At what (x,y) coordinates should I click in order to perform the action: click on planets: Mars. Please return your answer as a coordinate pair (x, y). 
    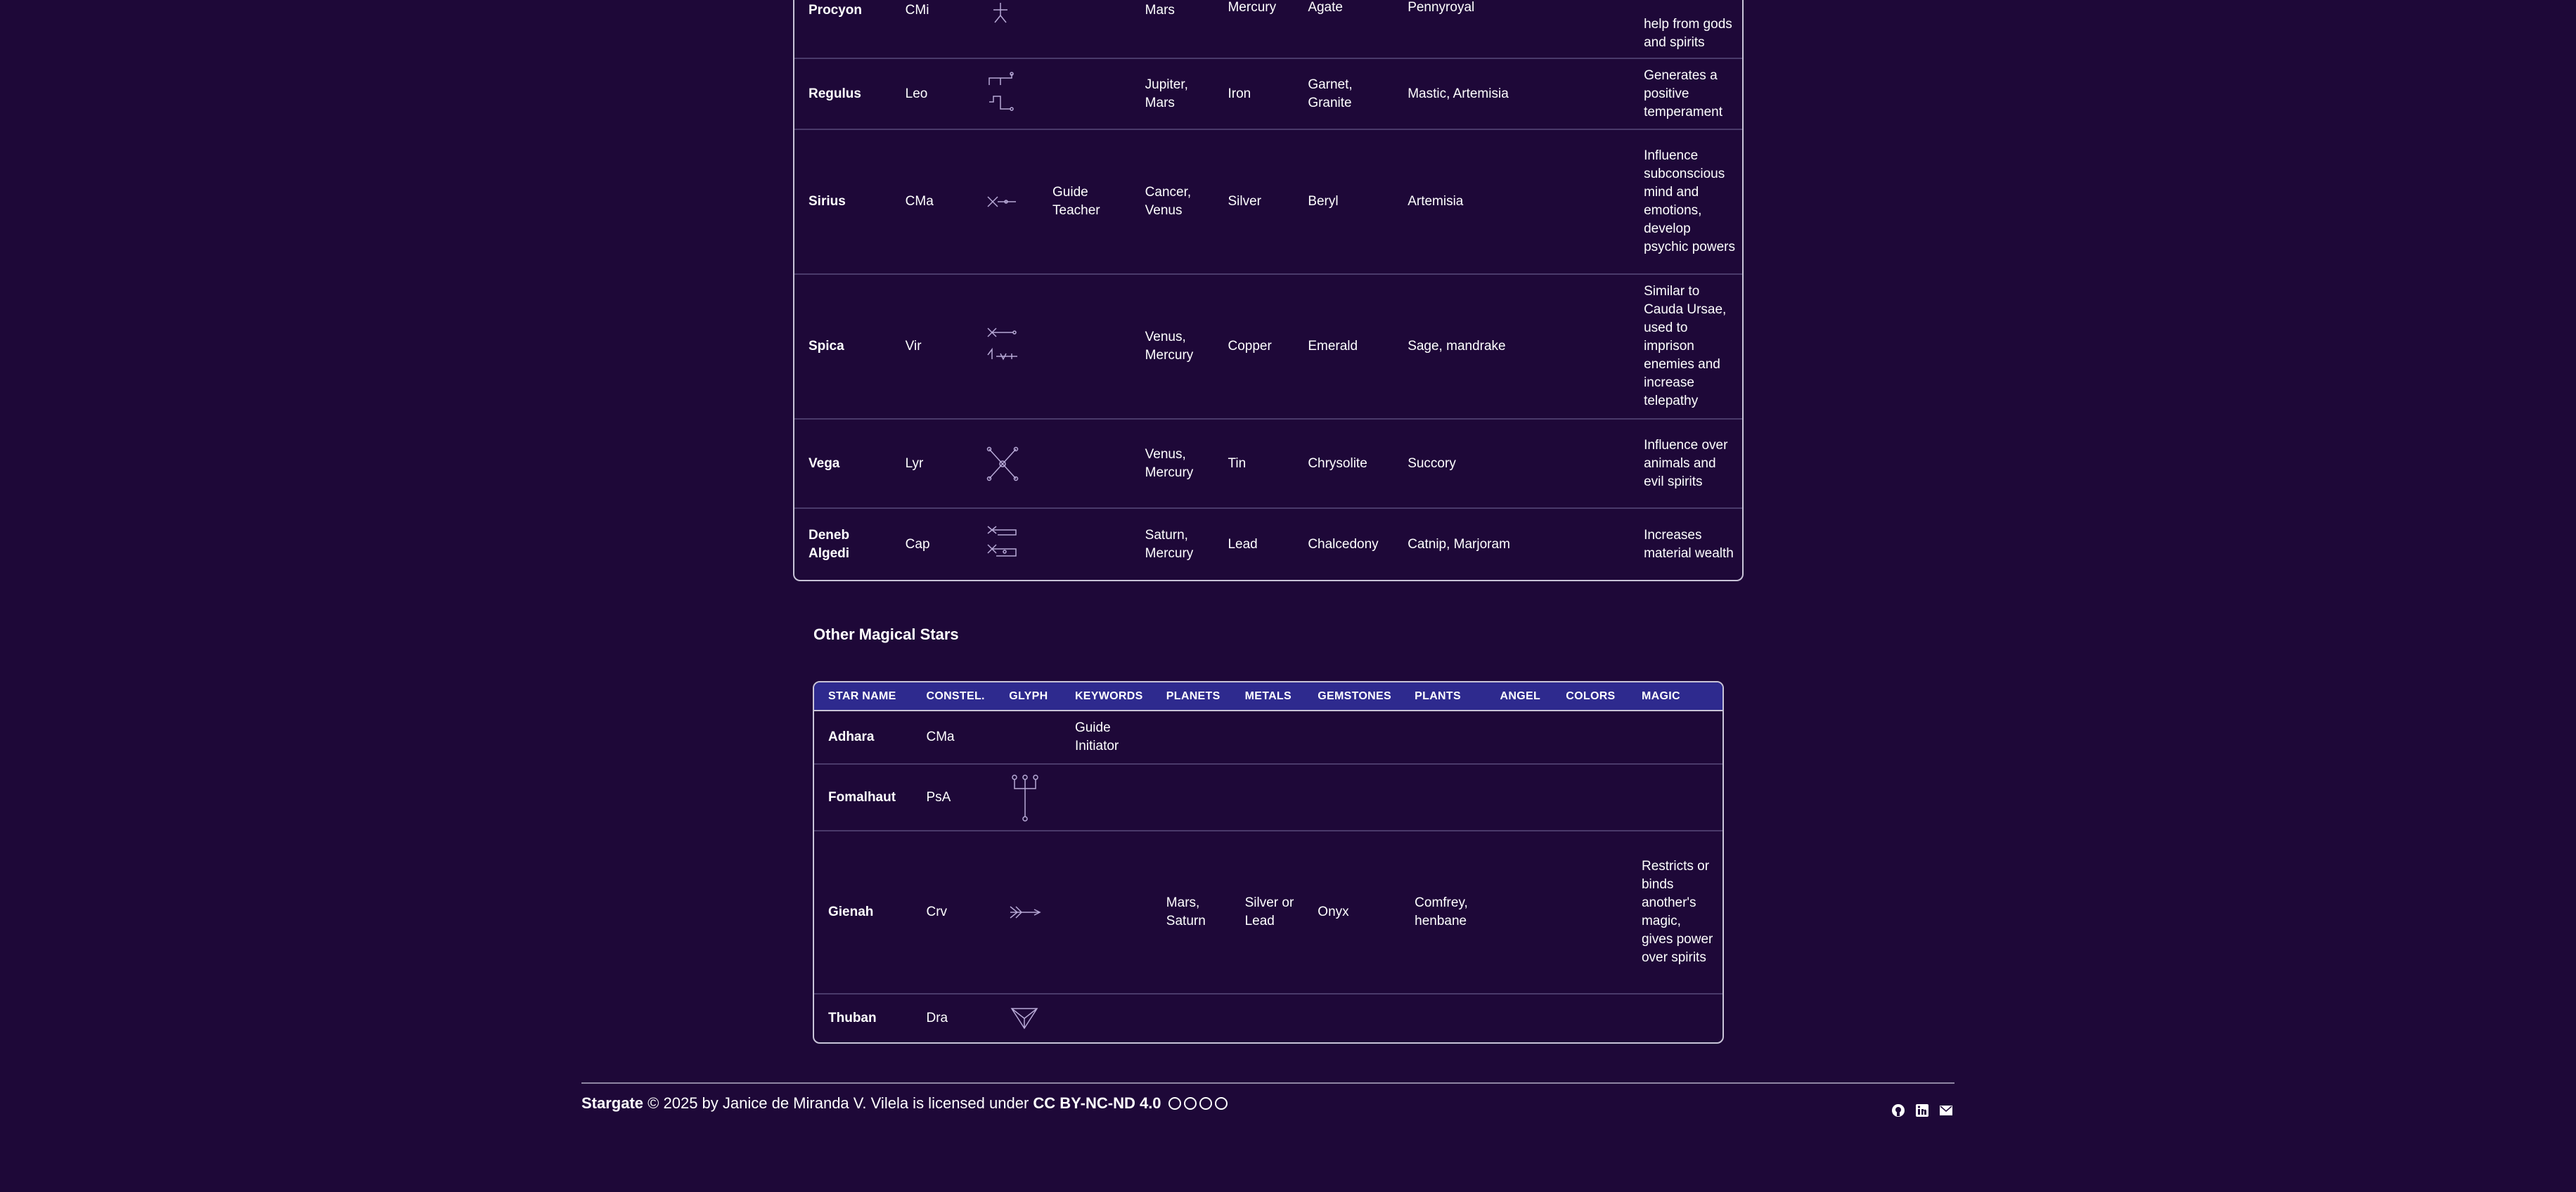
    Looking at the image, I should click on (1172, 29).